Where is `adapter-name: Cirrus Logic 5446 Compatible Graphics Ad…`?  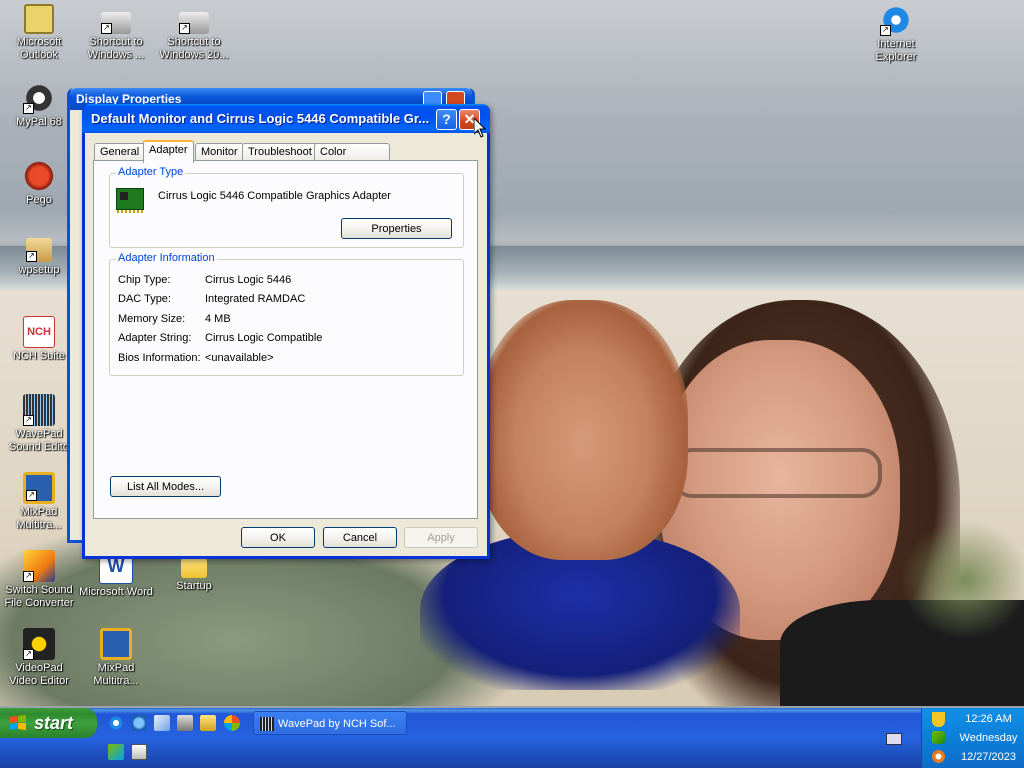
adapter-name: Cirrus Logic 5446 Compatible Graphics Ad… is located at coordinates (274, 196).